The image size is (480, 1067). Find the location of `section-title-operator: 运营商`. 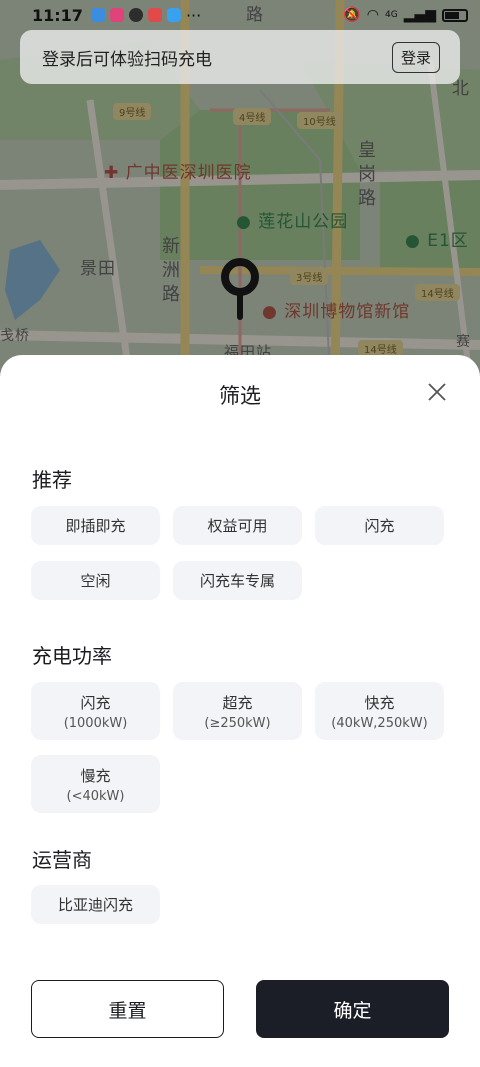

section-title-operator: 运营商 is located at coordinates (62, 860).